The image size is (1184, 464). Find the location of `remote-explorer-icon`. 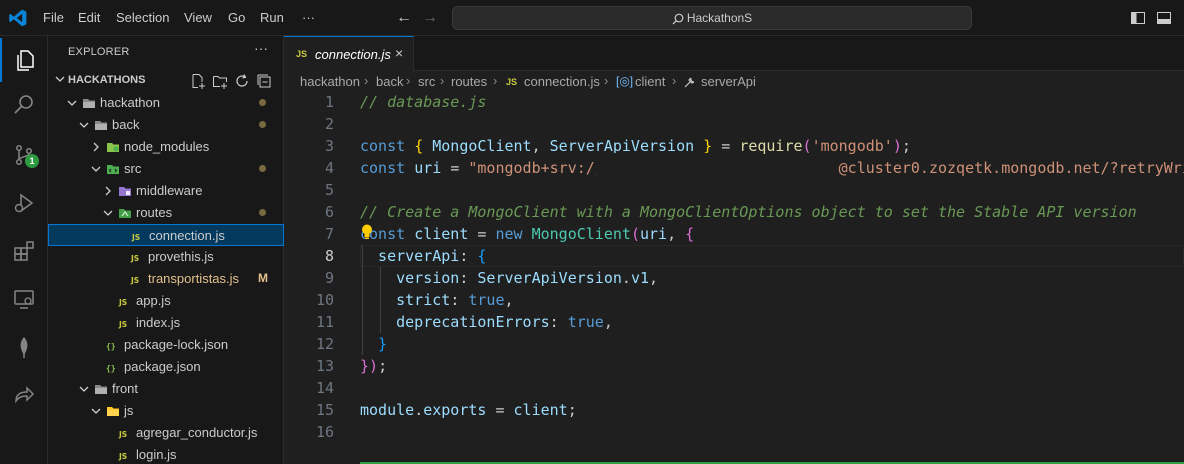

remote-explorer-icon is located at coordinates (24, 299).